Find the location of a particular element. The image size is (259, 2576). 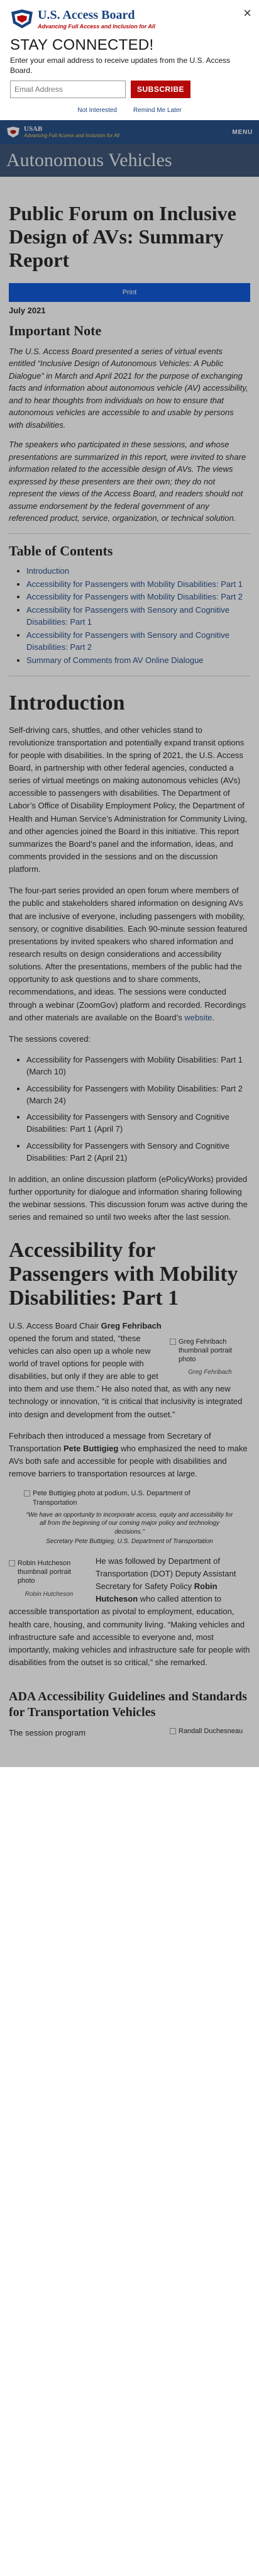

signup-form: SUBSCRIBE is located at coordinates (129, 90).